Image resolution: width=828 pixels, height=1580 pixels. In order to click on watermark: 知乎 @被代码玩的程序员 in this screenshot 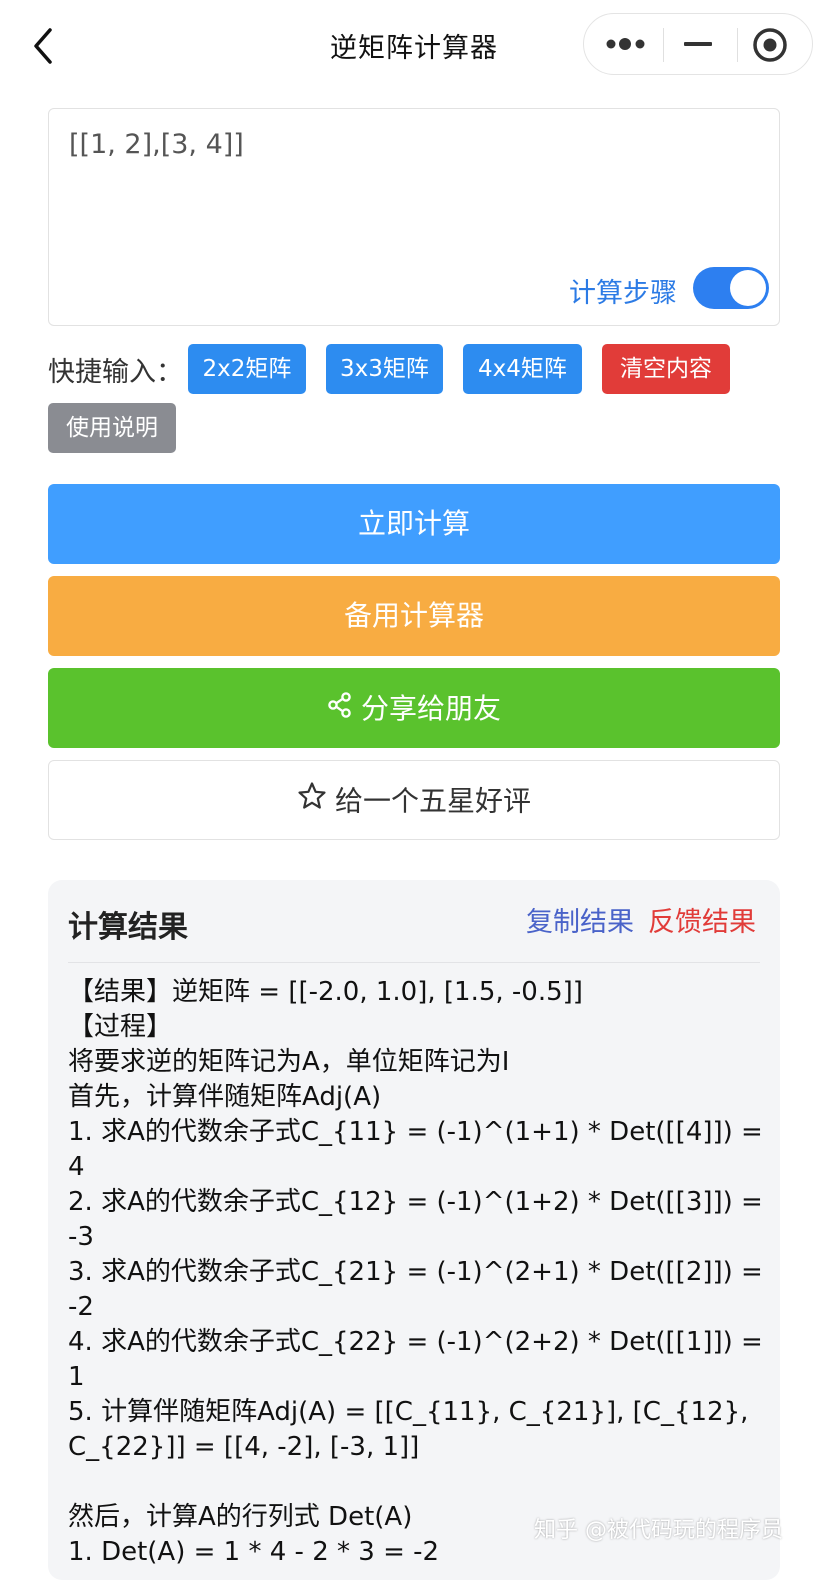, I will do `click(658, 1530)`.